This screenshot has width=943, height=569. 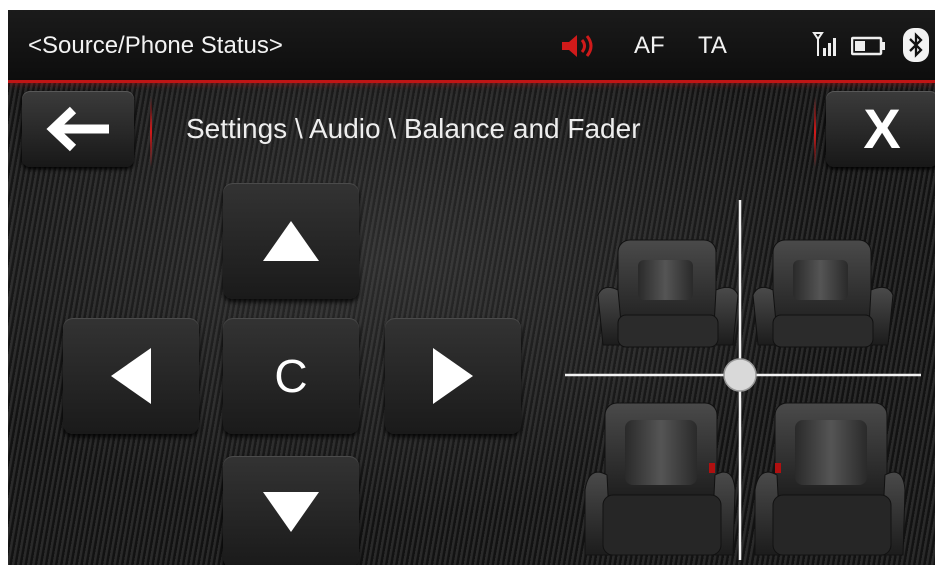 What do you see at coordinates (916, 45) in the screenshot?
I see `bluetooth-icon` at bounding box center [916, 45].